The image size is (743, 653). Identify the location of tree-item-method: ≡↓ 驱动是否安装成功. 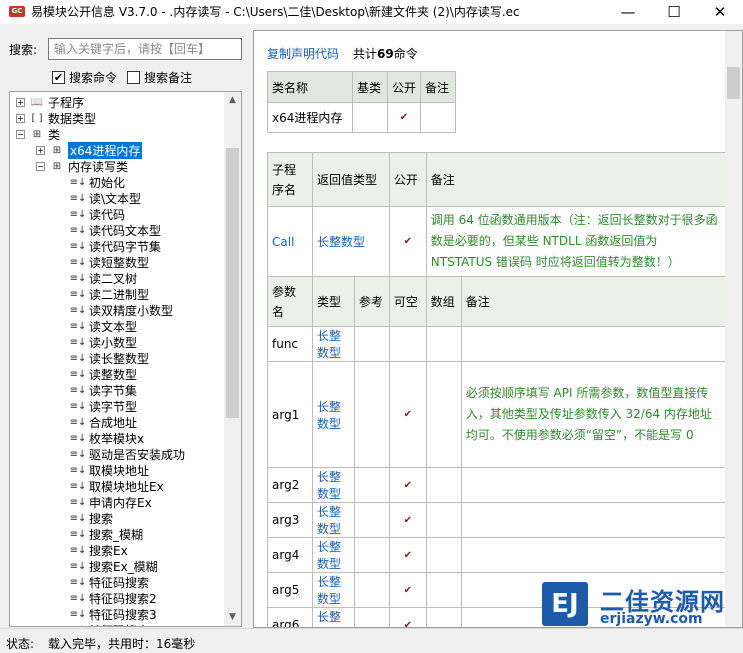
(127, 454).